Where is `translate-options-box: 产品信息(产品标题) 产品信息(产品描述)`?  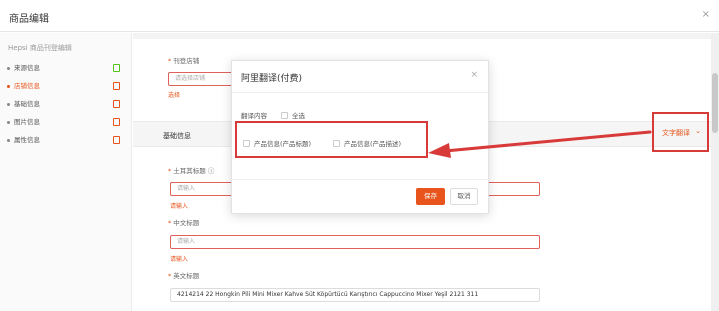 translate-options-box: 产品信息(产品标题) 产品信息(产品描述) is located at coordinates (331, 139).